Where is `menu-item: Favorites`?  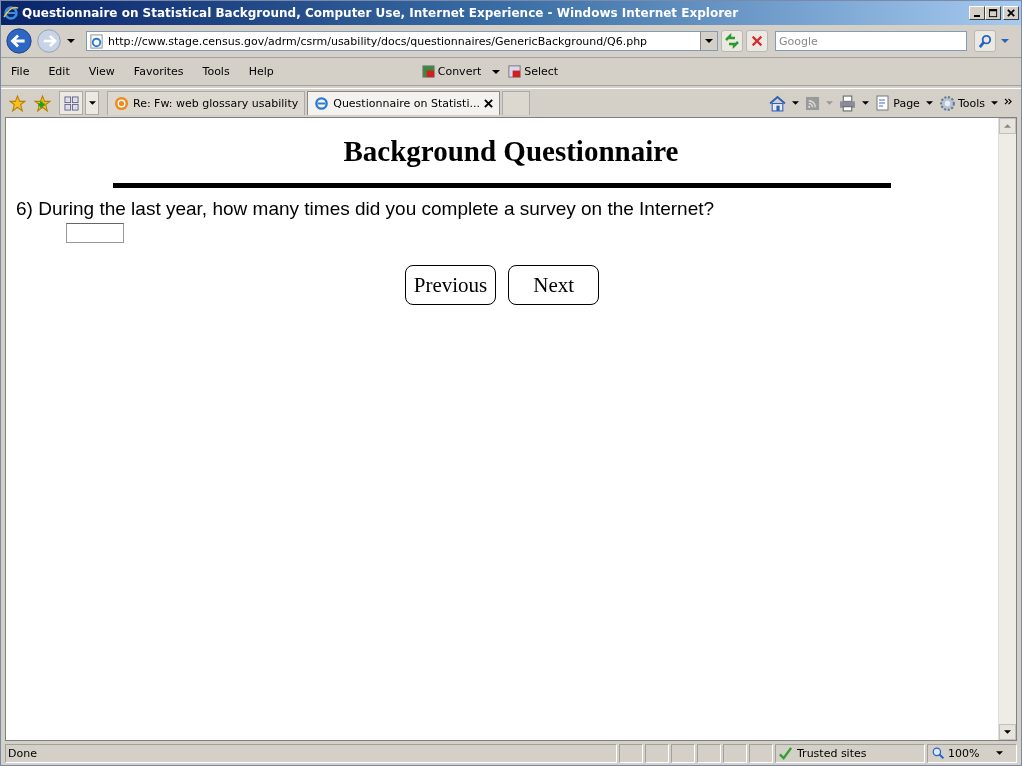
menu-item: Favorites is located at coordinates (156, 71).